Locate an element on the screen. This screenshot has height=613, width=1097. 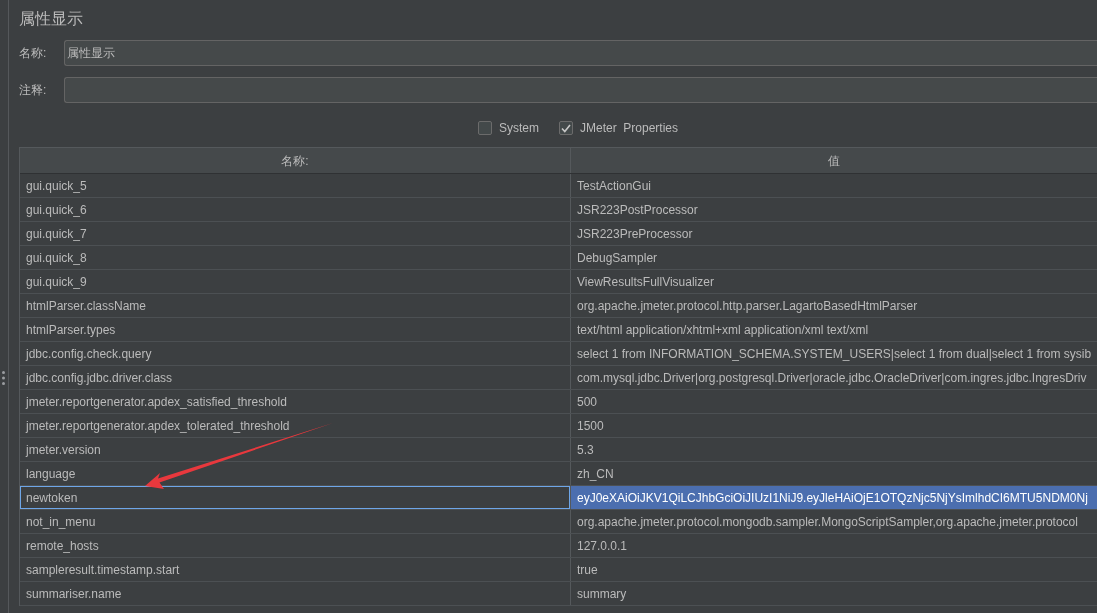
table-cell: gui.quick_8 is located at coordinates (295, 257).